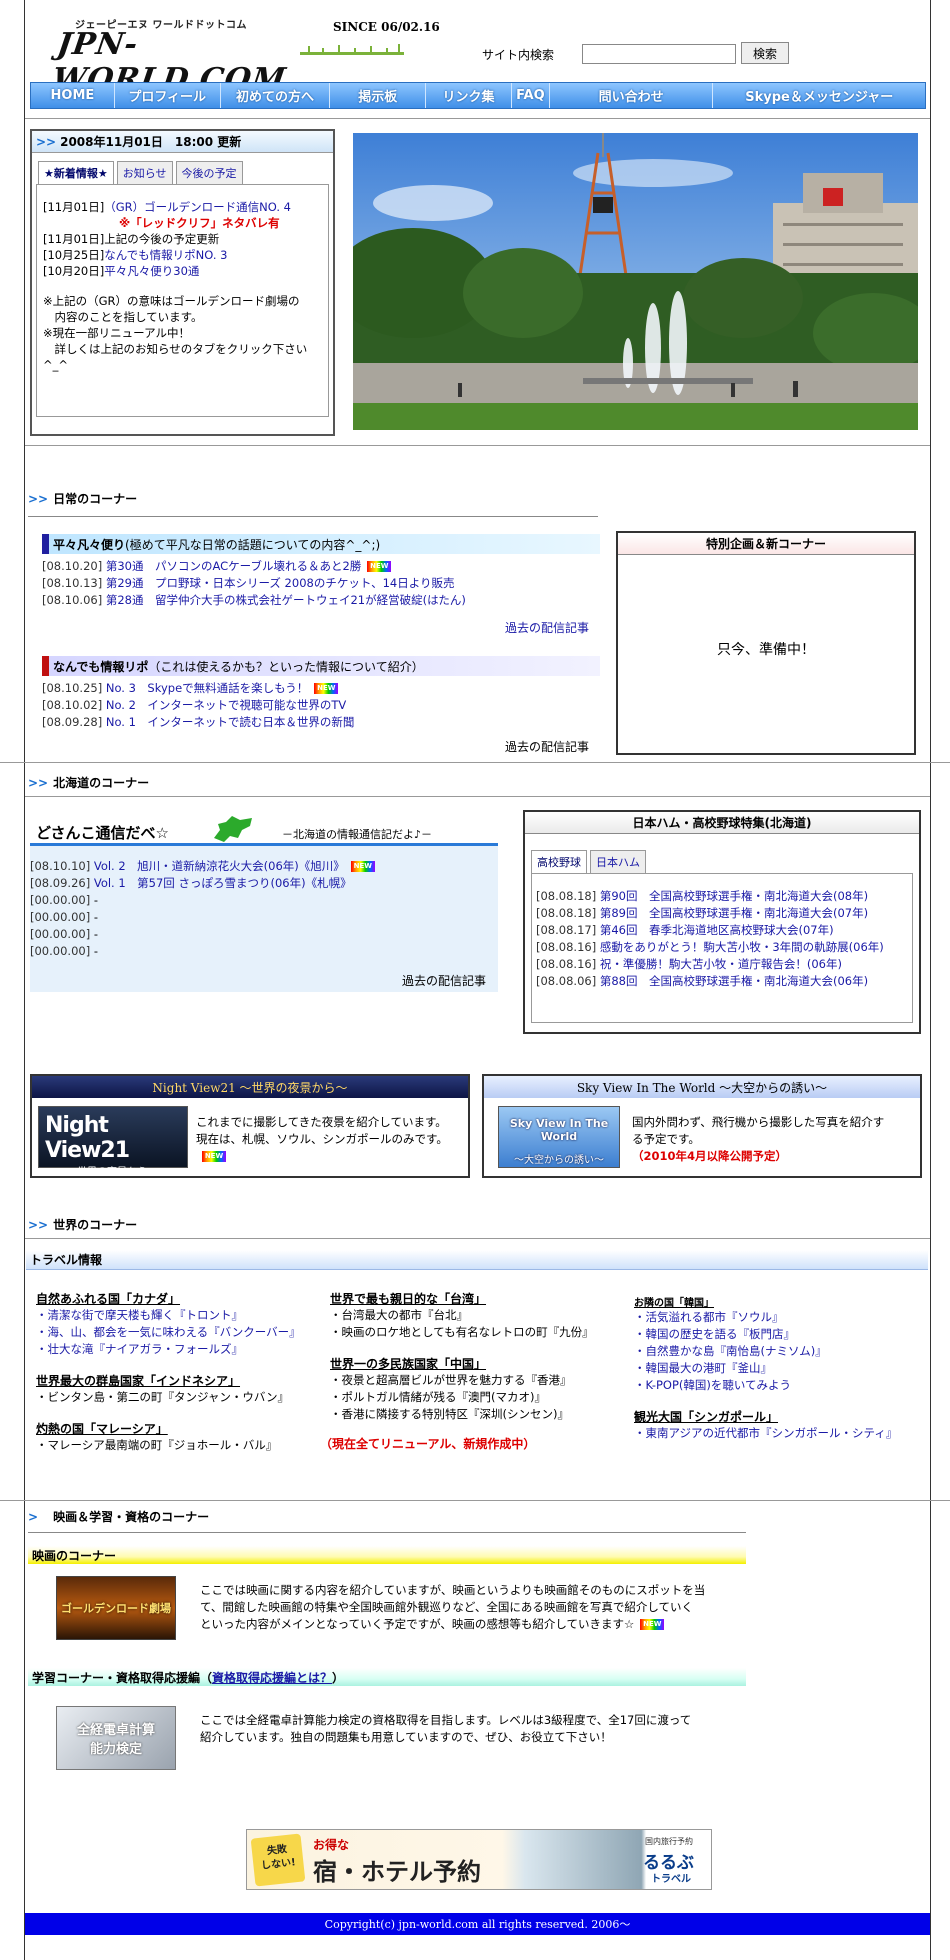  I want to click on tab-new-info: ★新着情報★, so click(76, 172).